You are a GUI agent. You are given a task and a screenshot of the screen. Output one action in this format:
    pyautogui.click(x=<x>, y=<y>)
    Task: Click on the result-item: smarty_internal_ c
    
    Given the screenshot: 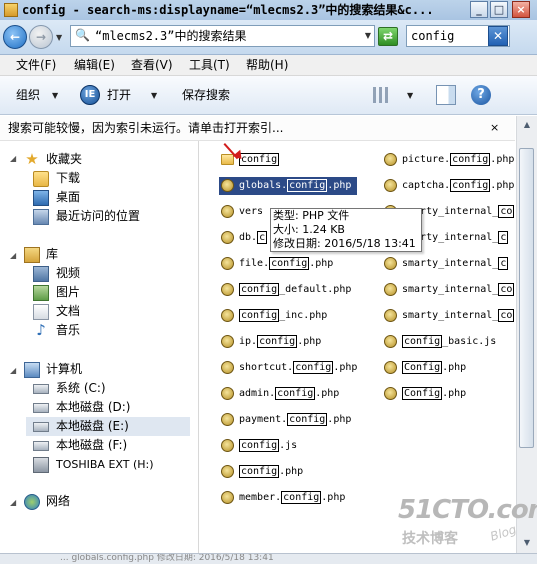 What is the action you would take?
    pyautogui.click(x=448, y=264)
    